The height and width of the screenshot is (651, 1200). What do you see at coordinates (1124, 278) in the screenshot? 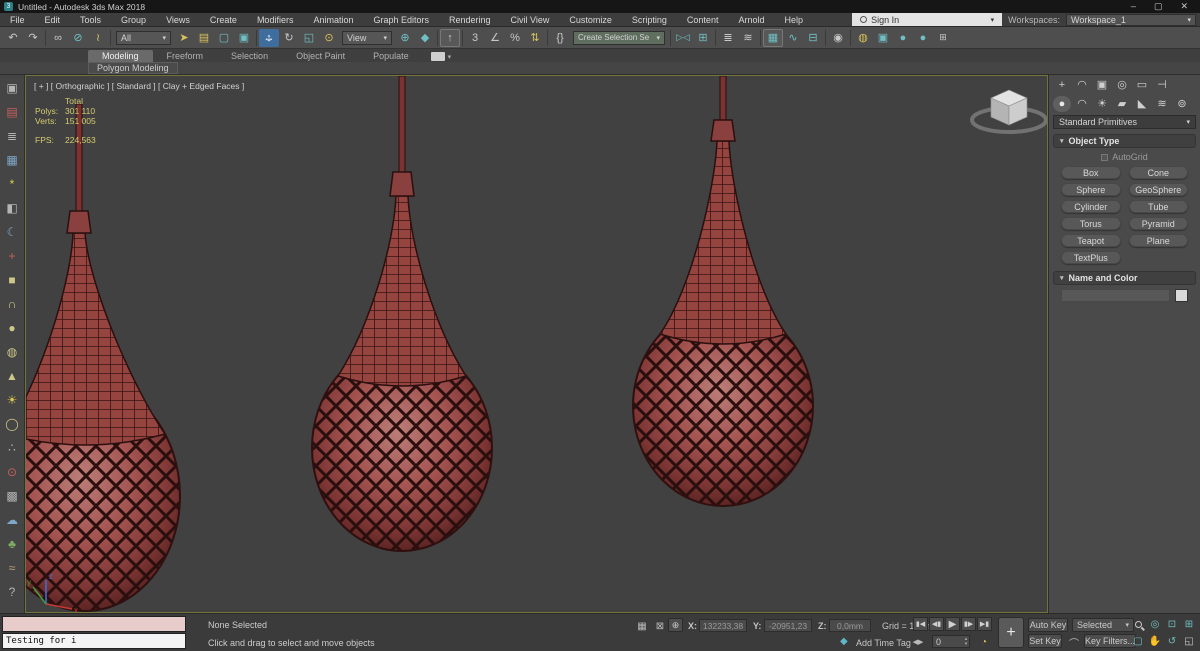
I see `name-and-color-header: ▾ Name and Color` at bounding box center [1124, 278].